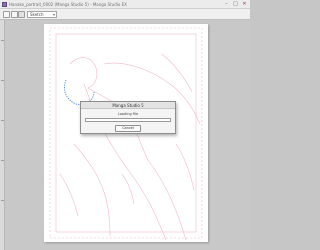  I want to click on minimize-button: –, so click(226, 4).